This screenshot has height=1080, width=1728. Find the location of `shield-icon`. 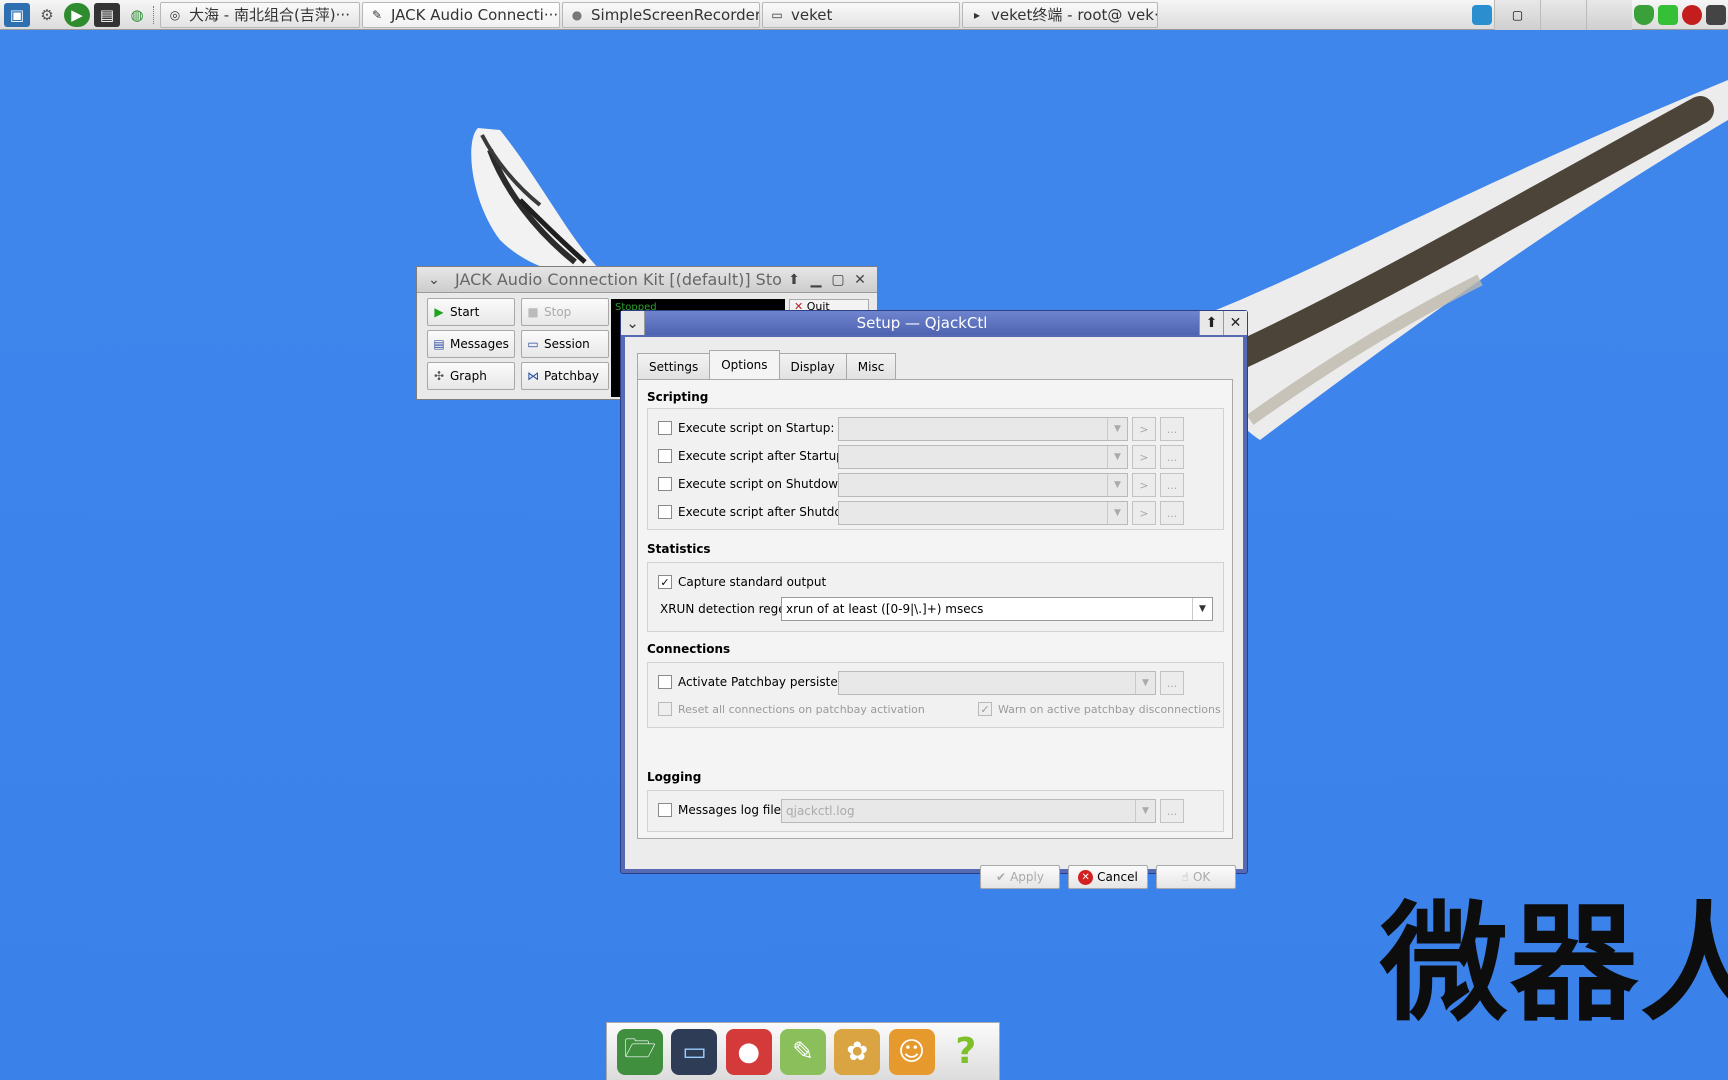

shield-icon is located at coordinates (1644, 15).